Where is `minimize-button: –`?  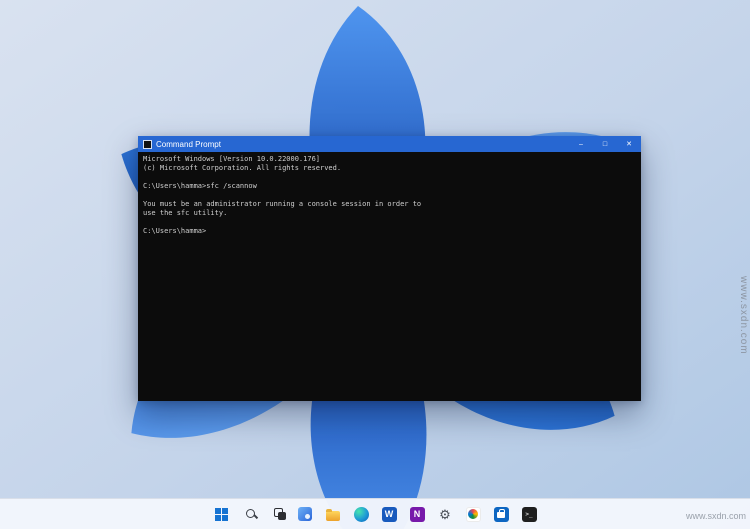
minimize-button: – is located at coordinates (581, 144).